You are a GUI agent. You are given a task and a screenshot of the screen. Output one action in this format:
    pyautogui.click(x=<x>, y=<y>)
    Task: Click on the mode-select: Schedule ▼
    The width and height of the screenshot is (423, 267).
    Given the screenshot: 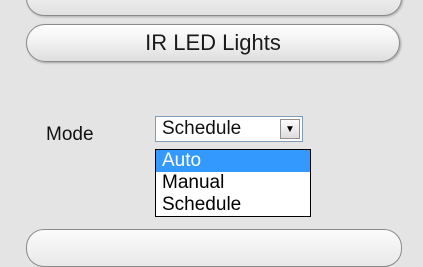 What is the action you would take?
    pyautogui.click(x=229, y=129)
    